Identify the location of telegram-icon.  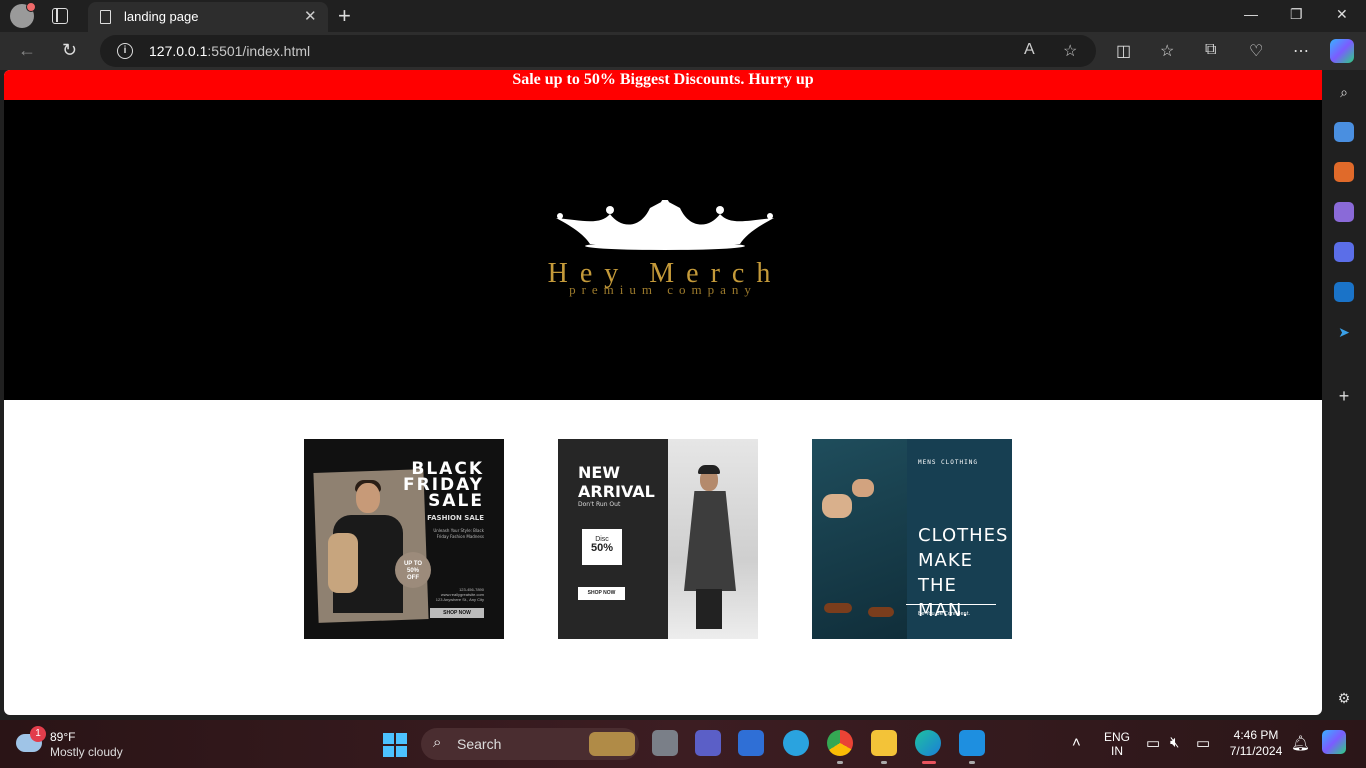
(796, 743).